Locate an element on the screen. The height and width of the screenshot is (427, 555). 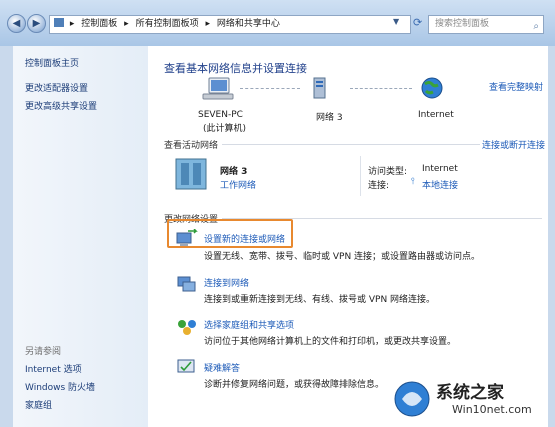
network-map-icons is located at coordinates (322, 88).